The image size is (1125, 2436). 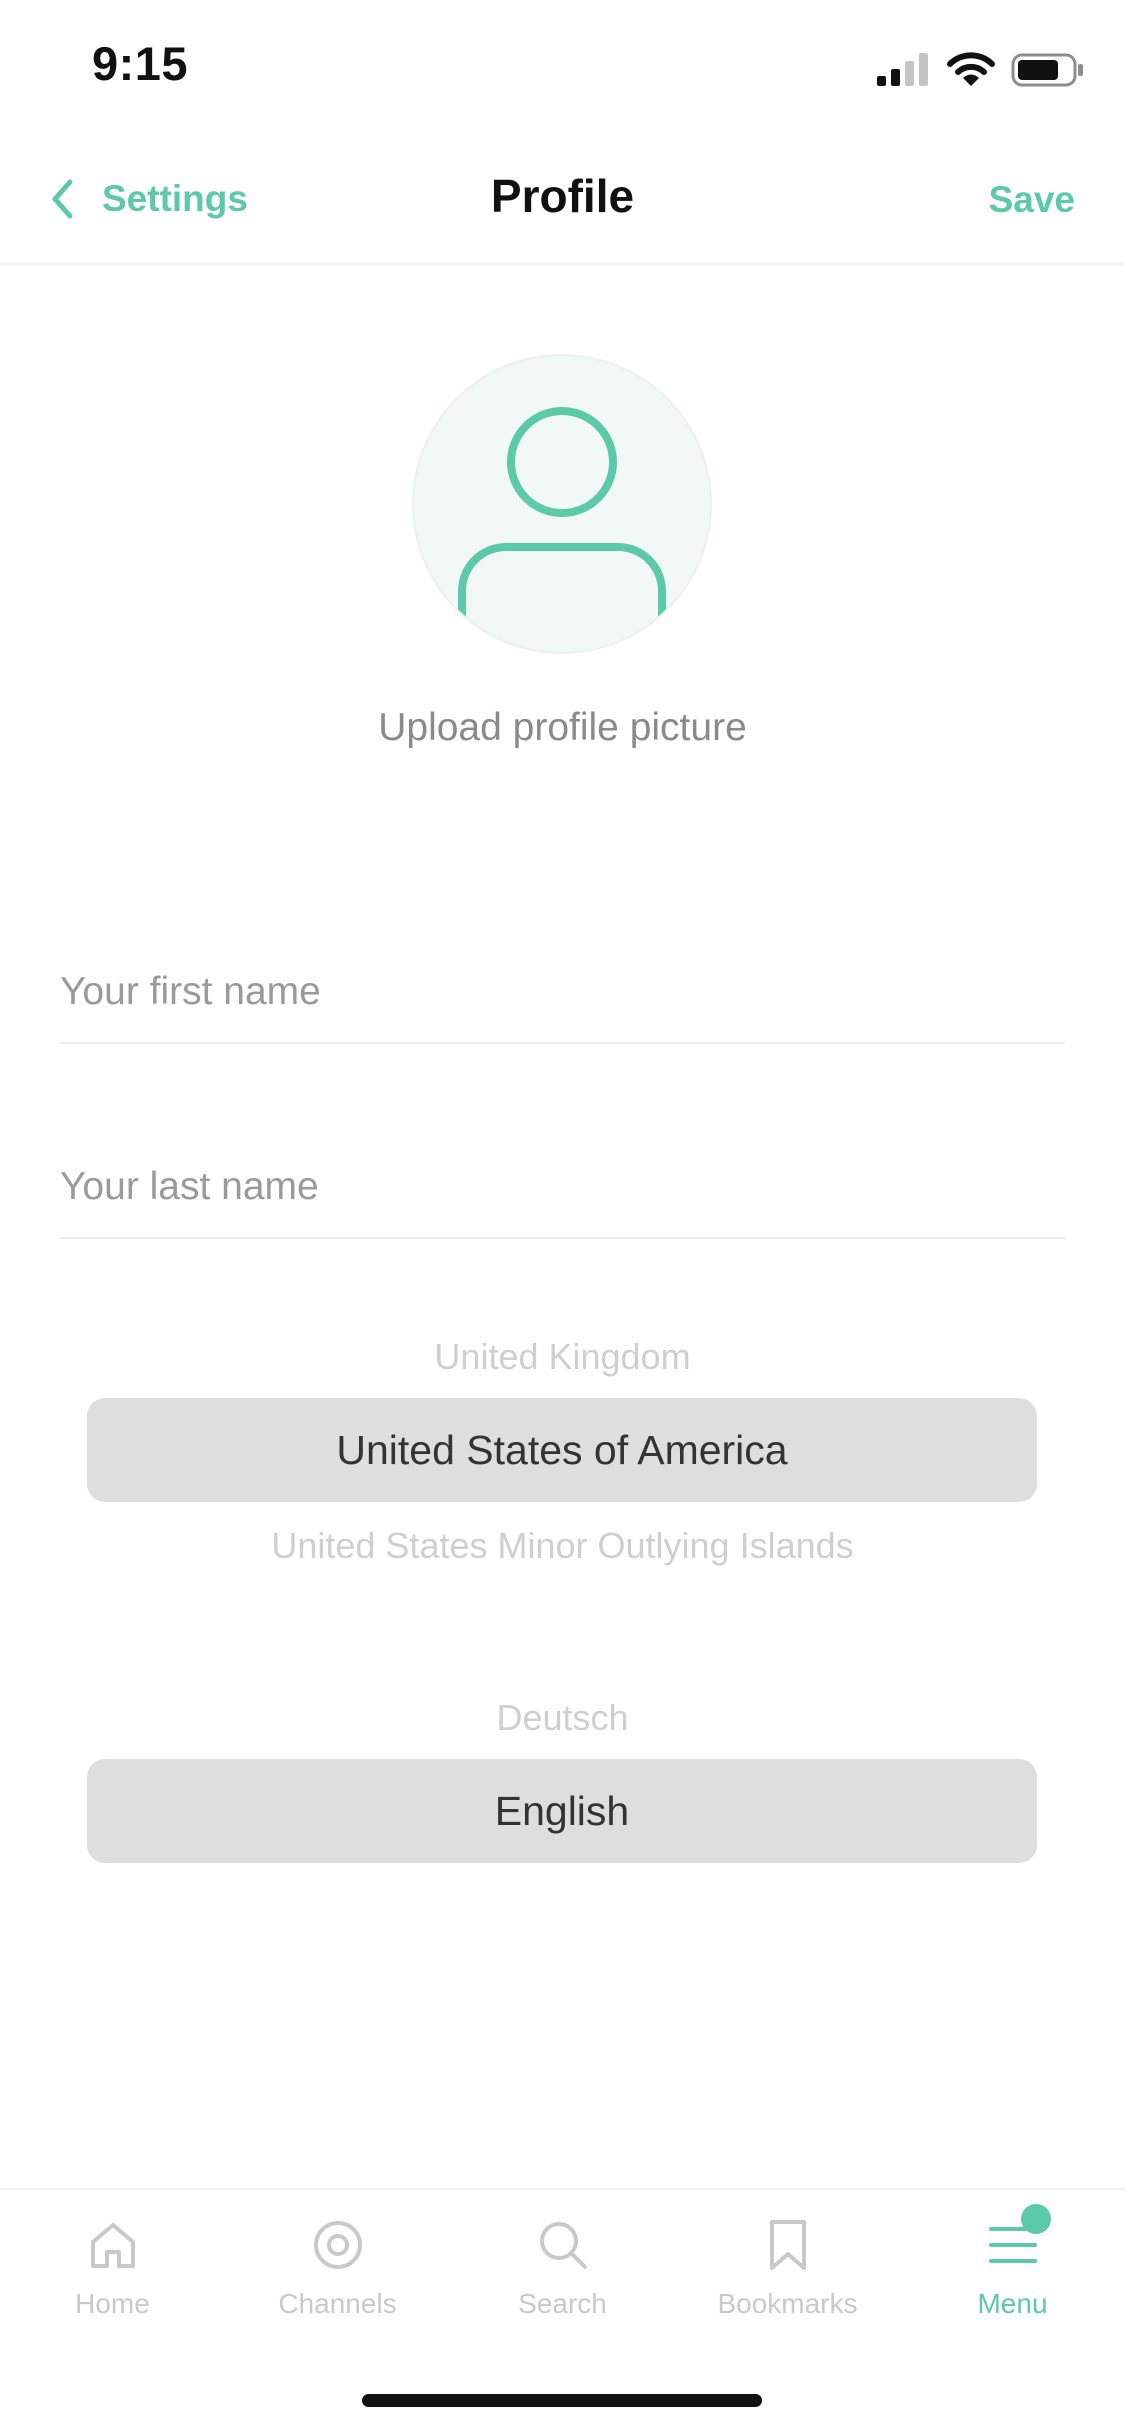 I want to click on home-indicator, so click(x=562, y=2400).